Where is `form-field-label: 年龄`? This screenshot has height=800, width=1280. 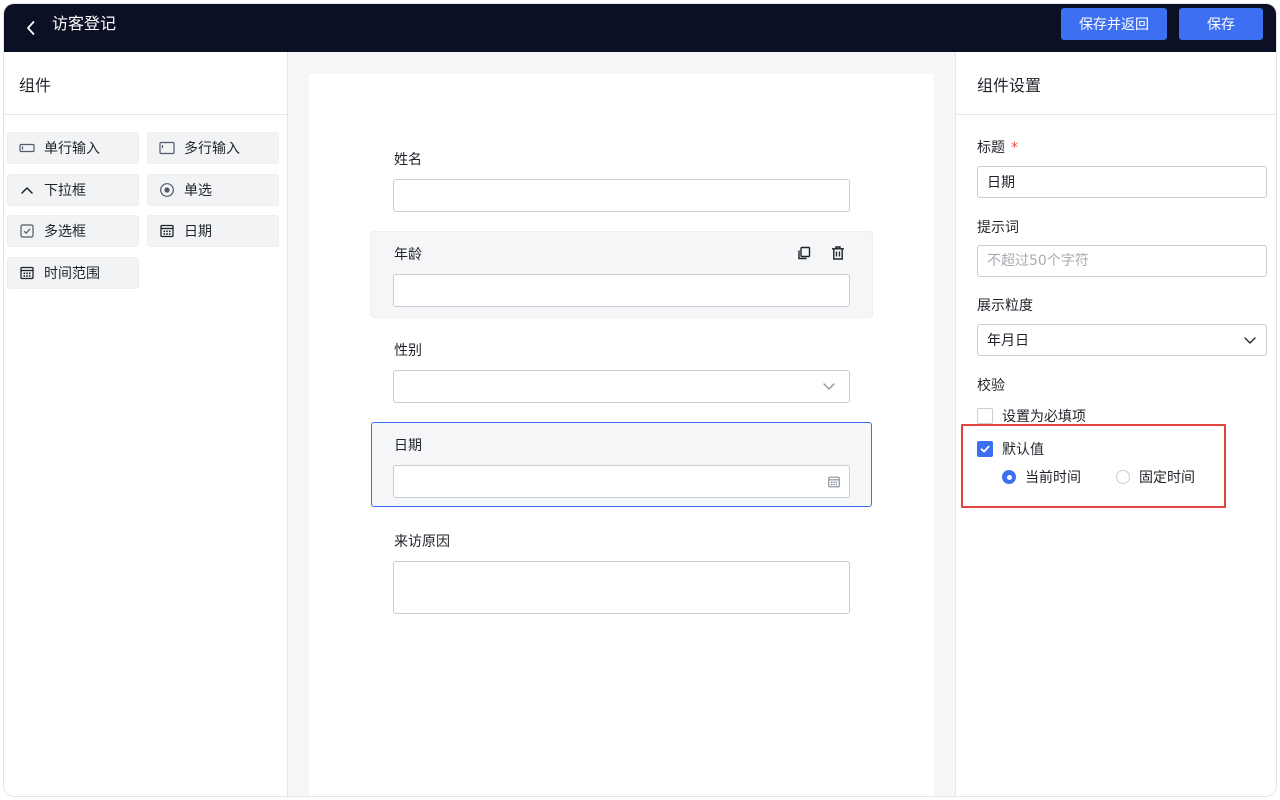 form-field-label: 年龄 is located at coordinates (408, 255).